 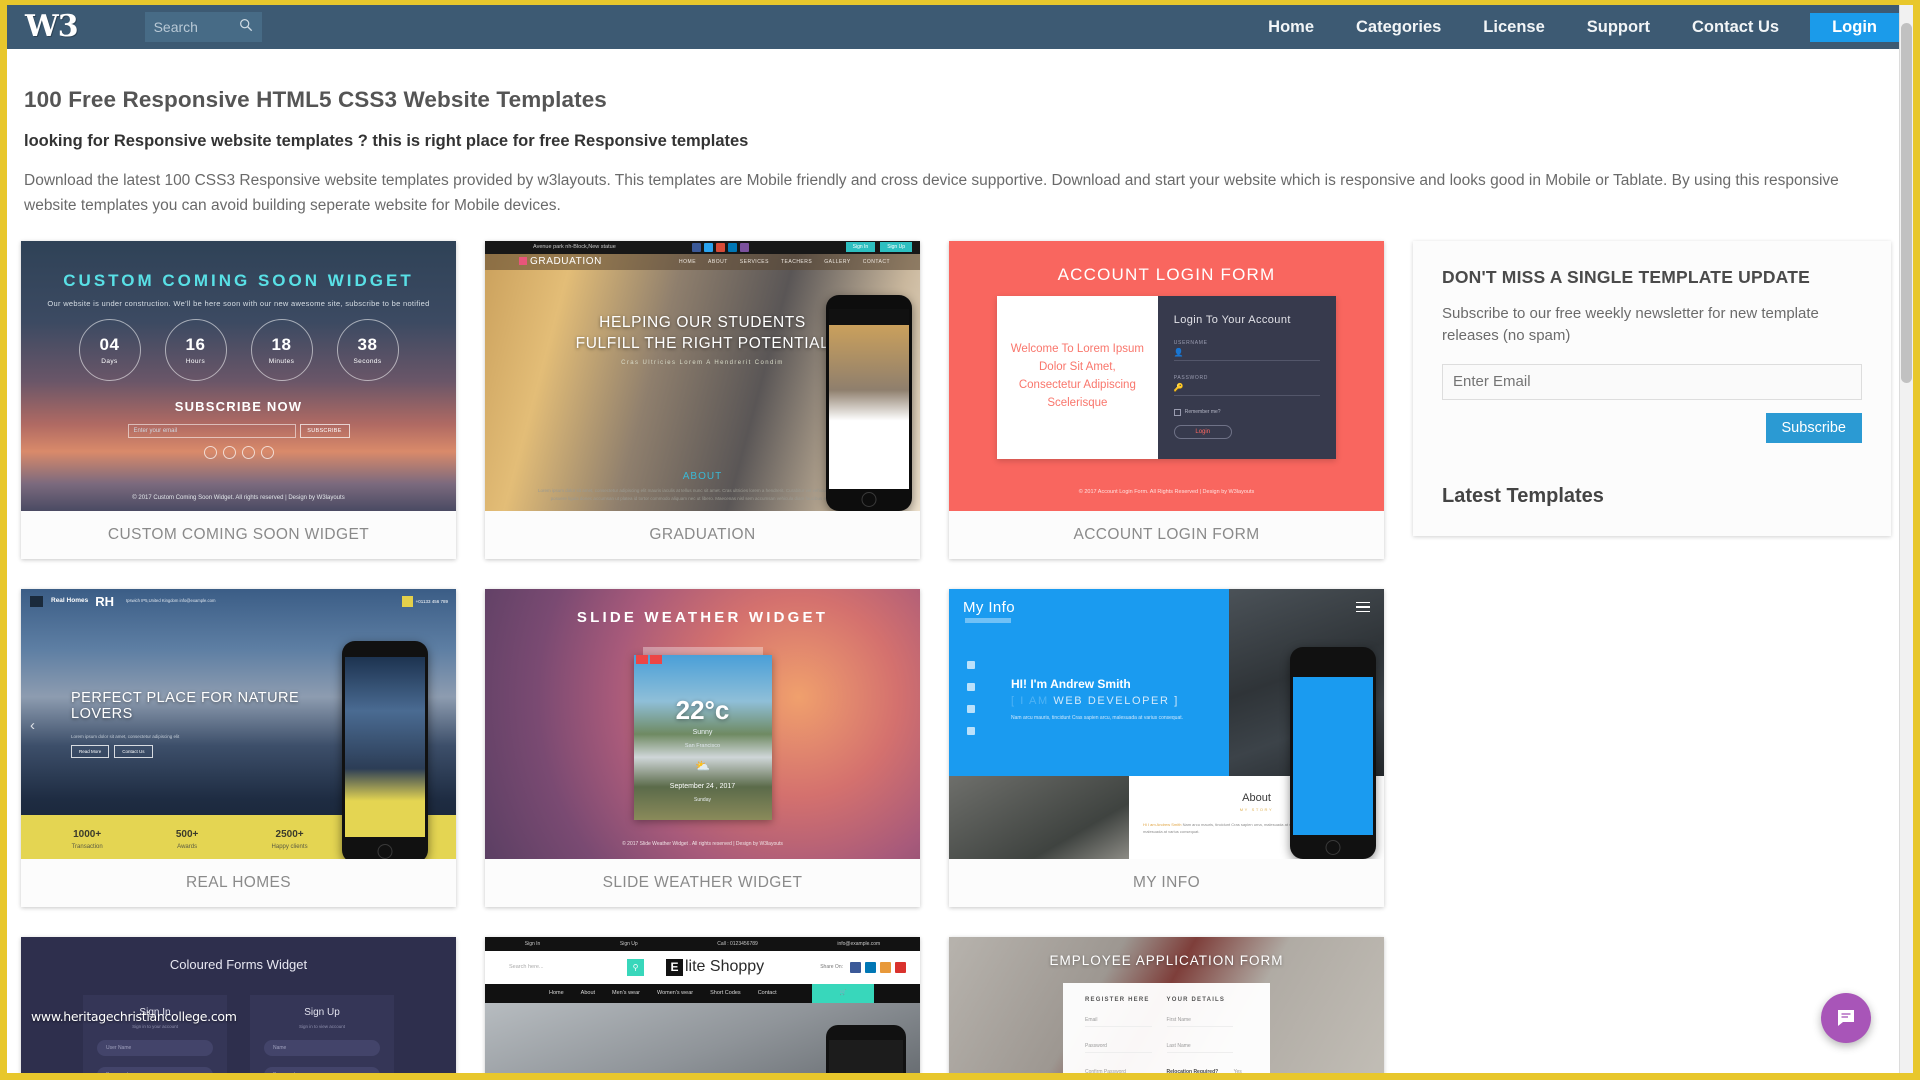 What do you see at coordinates (1202, 431) in the screenshot?
I see `thumb-login-button: Login` at bounding box center [1202, 431].